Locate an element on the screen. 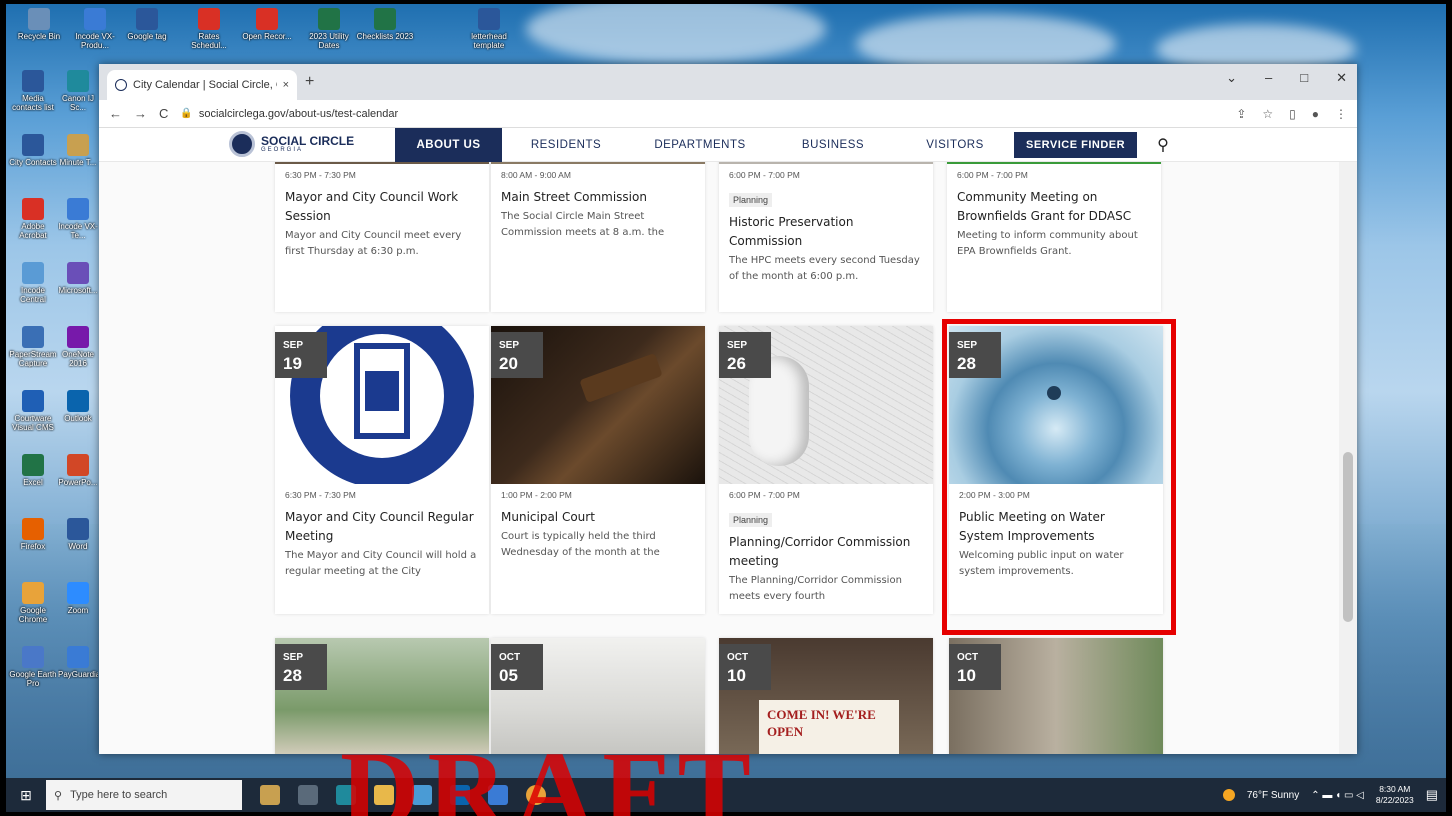 The image size is (1452, 816). nav-about-us: ABOUT US is located at coordinates (448, 145).